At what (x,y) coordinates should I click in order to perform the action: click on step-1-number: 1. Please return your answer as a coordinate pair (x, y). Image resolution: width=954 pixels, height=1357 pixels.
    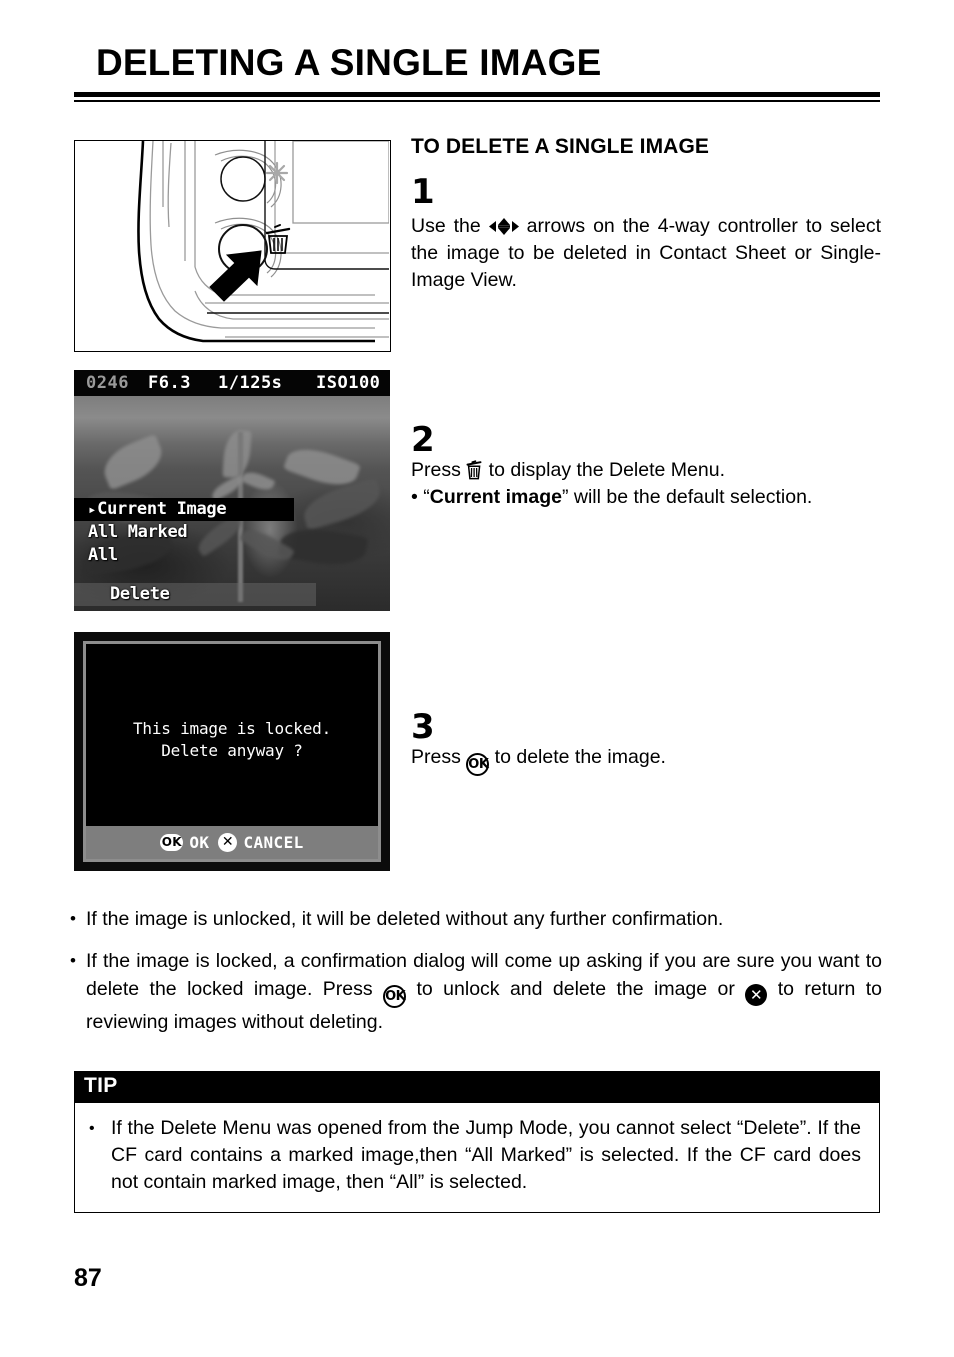
    Looking at the image, I should click on (423, 192).